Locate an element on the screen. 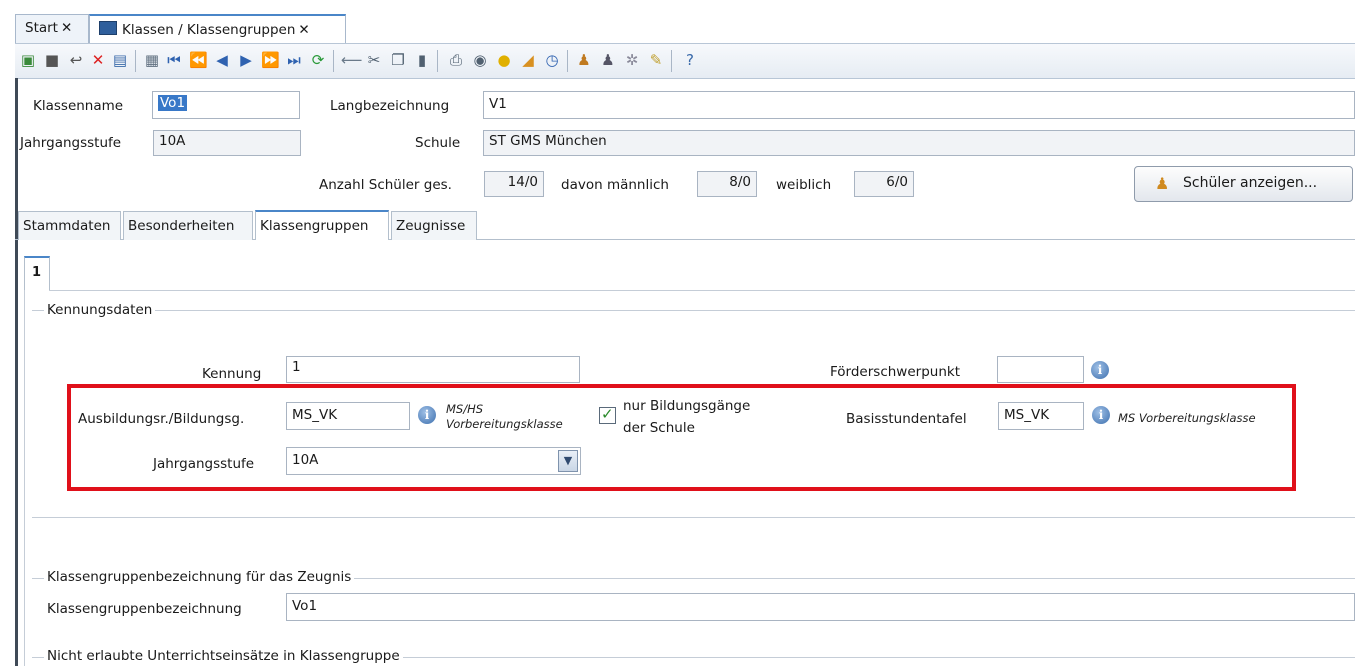 The height and width of the screenshot is (666, 1355). cut-icon: ✂ is located at coordinates (374, 60).